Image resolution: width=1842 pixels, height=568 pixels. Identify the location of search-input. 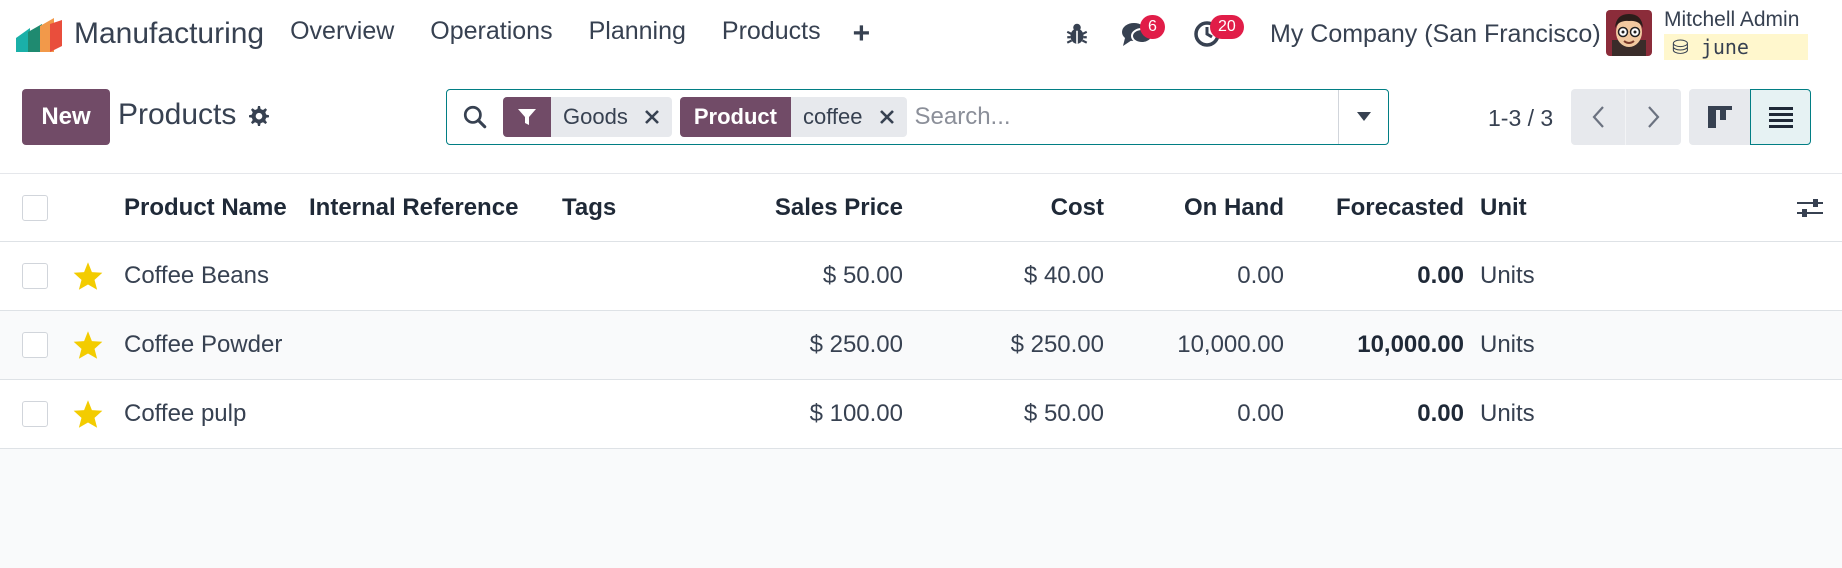
(1126, 117).